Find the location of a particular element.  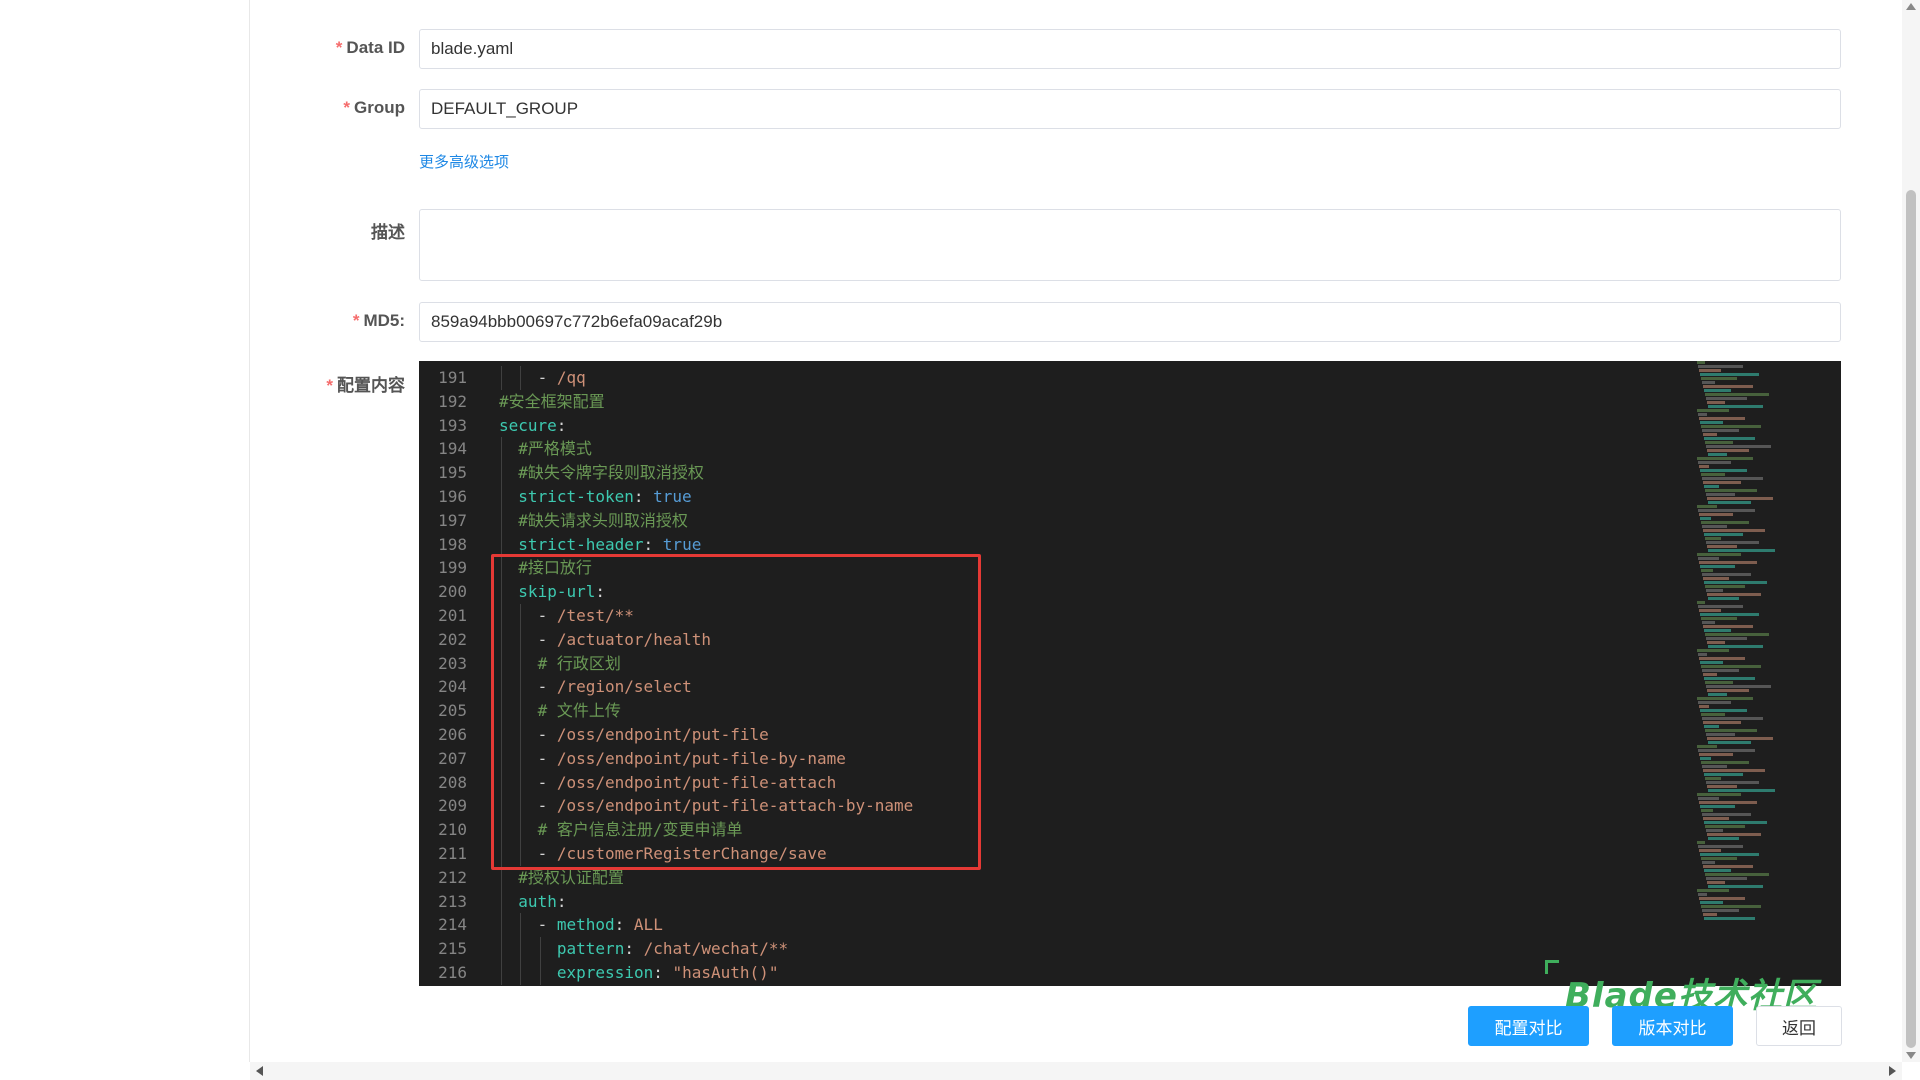

group-input is located at coordinates (1130, 109).